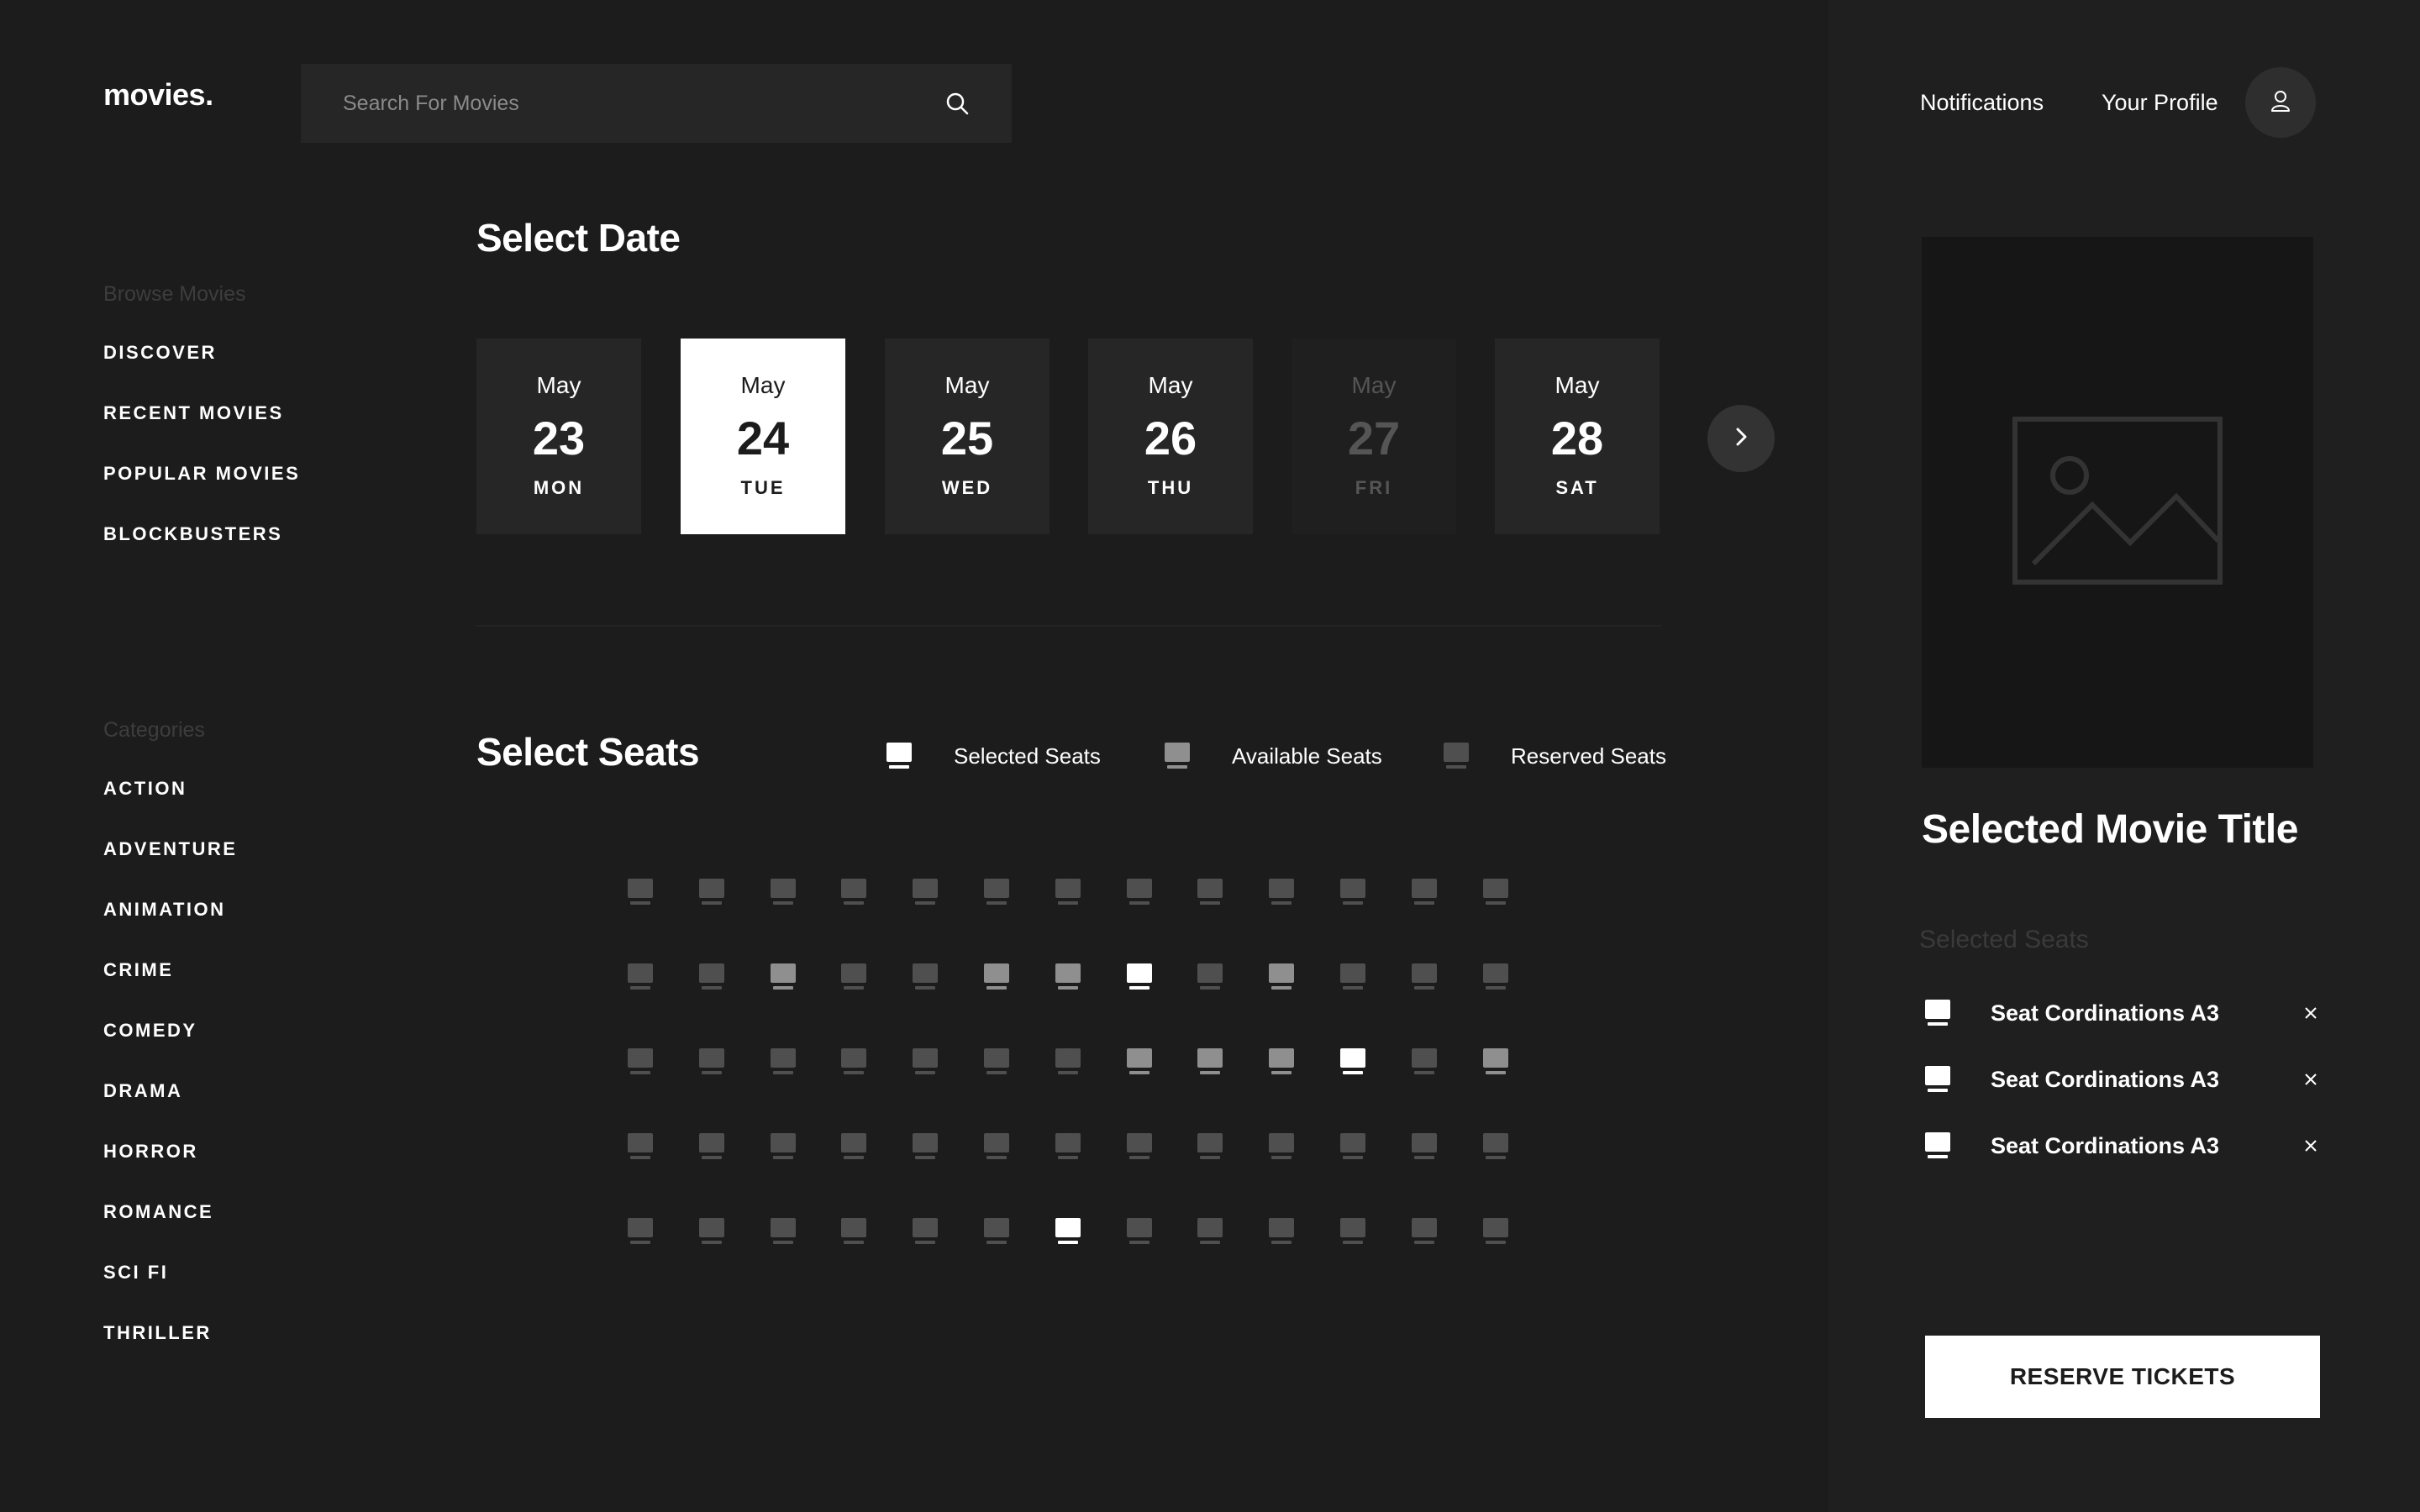 This screenshot has width=2420, height=1512. Describe the element at coordinates (1982, 103) in the screenshot. I see `notifications-link: Notifications` at that location.